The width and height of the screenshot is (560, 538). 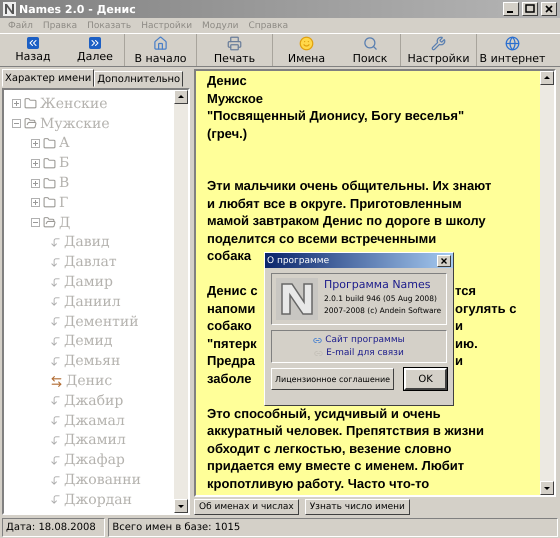 What do you see at coordinates (297, 299) in the screenshot?
I see `logo-drawing` at bounding box center [297, 299].